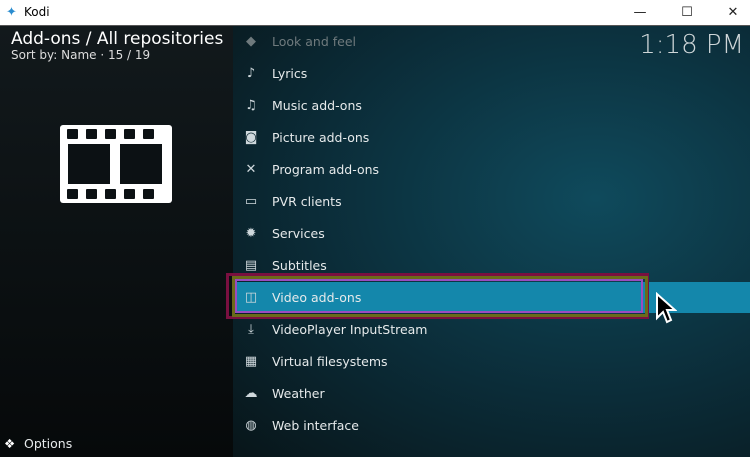 This screenshot has height=457, width=750. Describe the element at coordinates (326, 169) in the screenshot. I see `list-item-label: Program add-ons` at that location.